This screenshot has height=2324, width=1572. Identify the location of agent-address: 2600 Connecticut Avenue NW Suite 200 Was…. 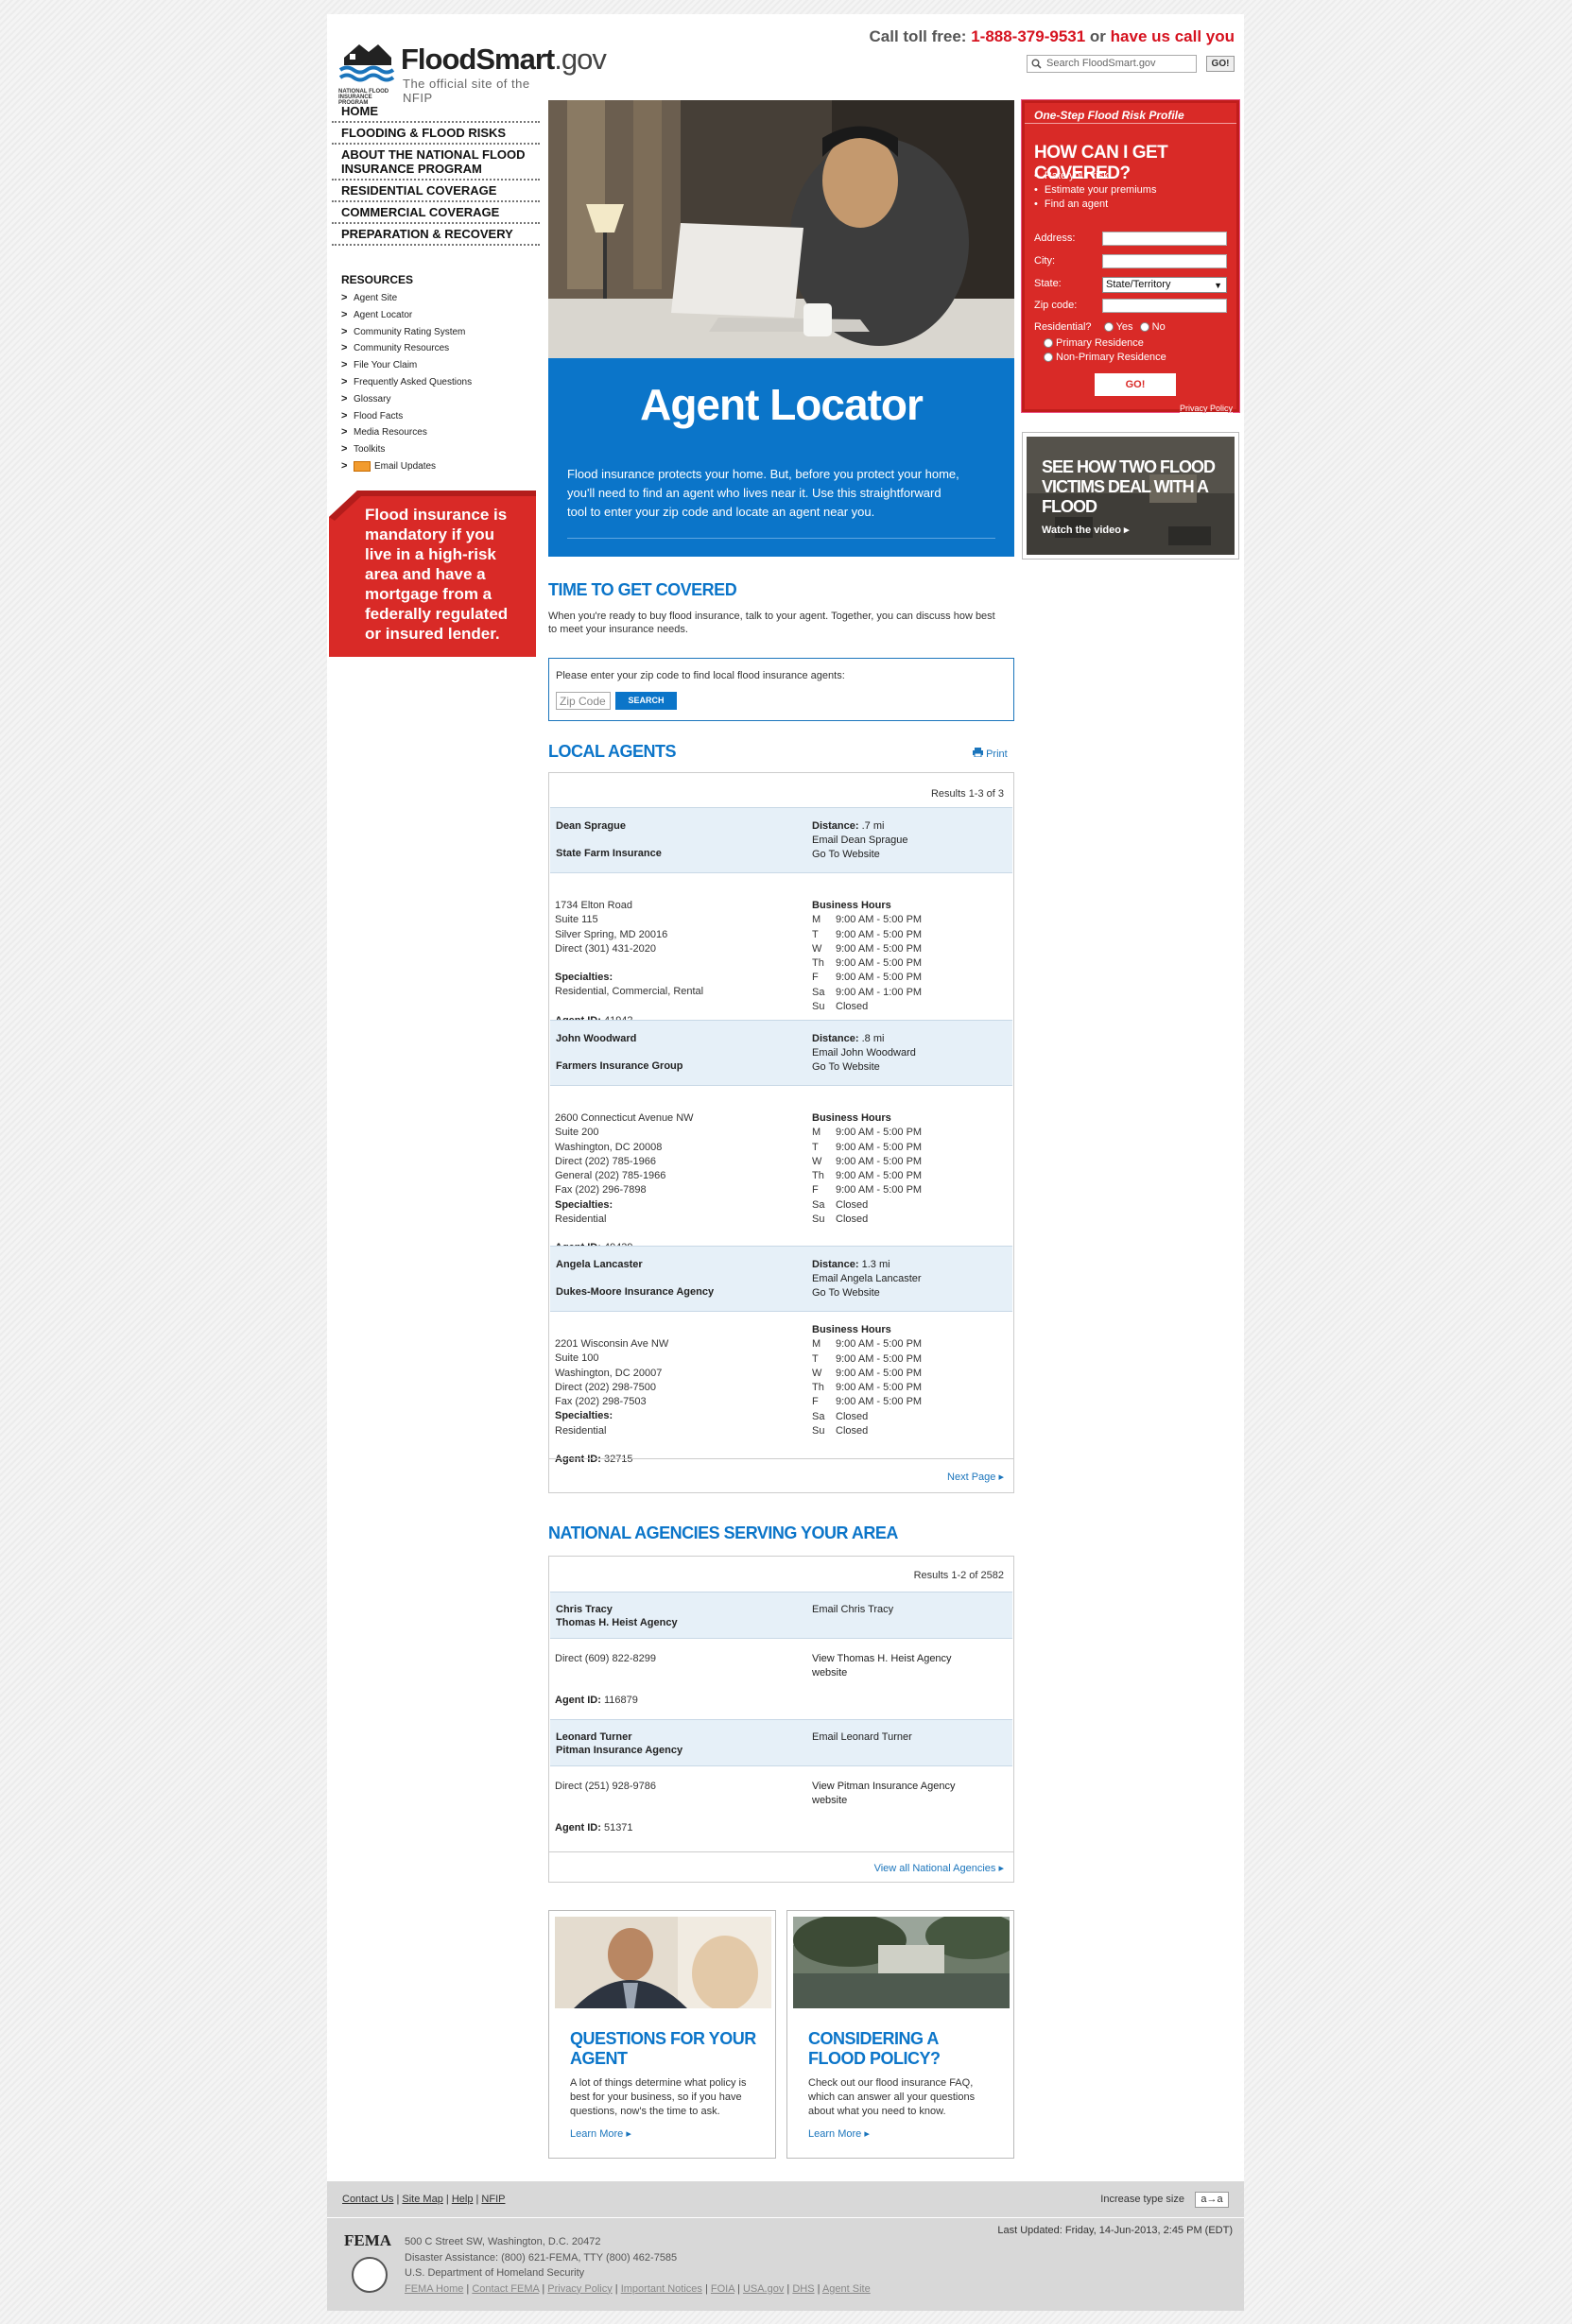
(624, 1183).